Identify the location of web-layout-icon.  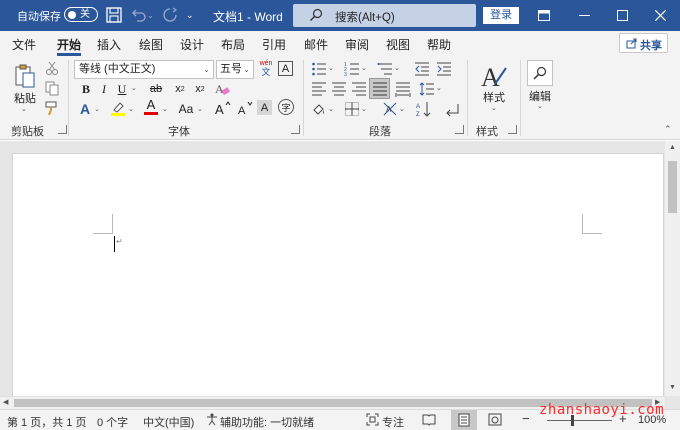
(495, 421).